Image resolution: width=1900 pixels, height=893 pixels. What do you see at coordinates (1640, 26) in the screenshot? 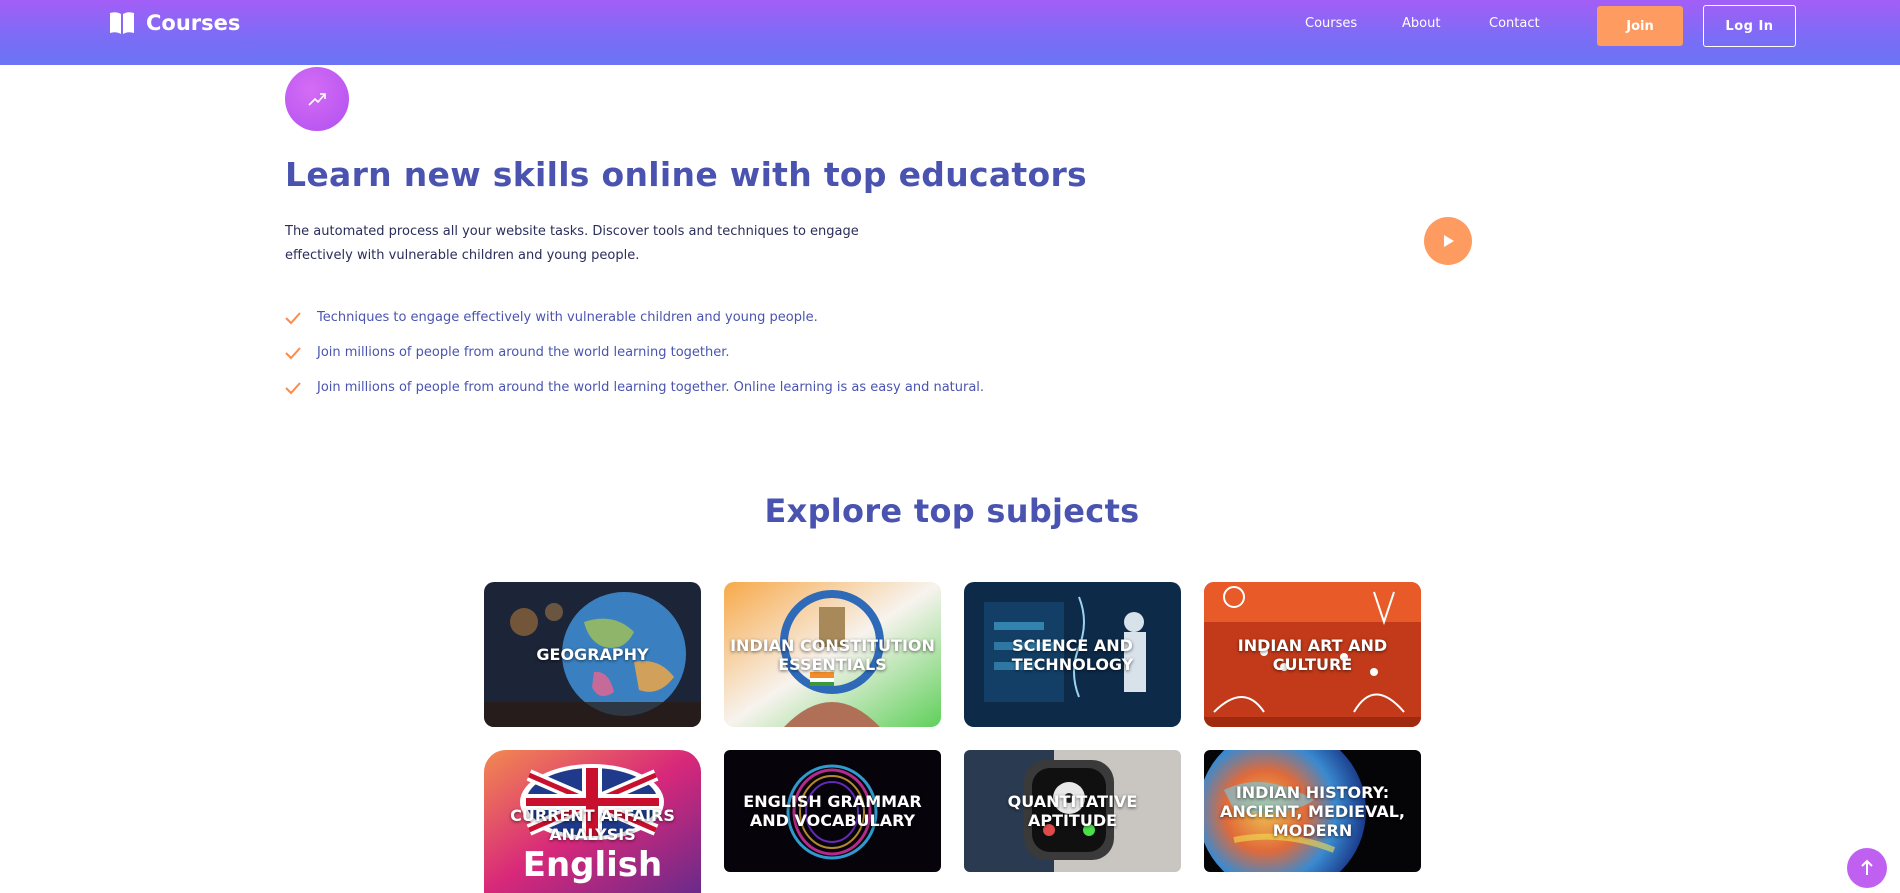
I see `join-button: Join` at bounding box center [1640, 26].